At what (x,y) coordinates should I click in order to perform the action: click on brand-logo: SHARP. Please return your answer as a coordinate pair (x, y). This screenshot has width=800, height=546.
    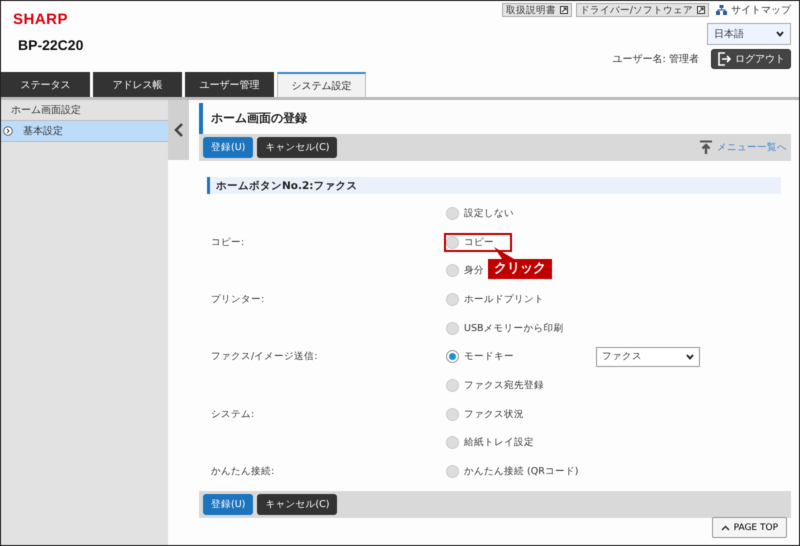
    Looking at the image, I should click on (41, 19).